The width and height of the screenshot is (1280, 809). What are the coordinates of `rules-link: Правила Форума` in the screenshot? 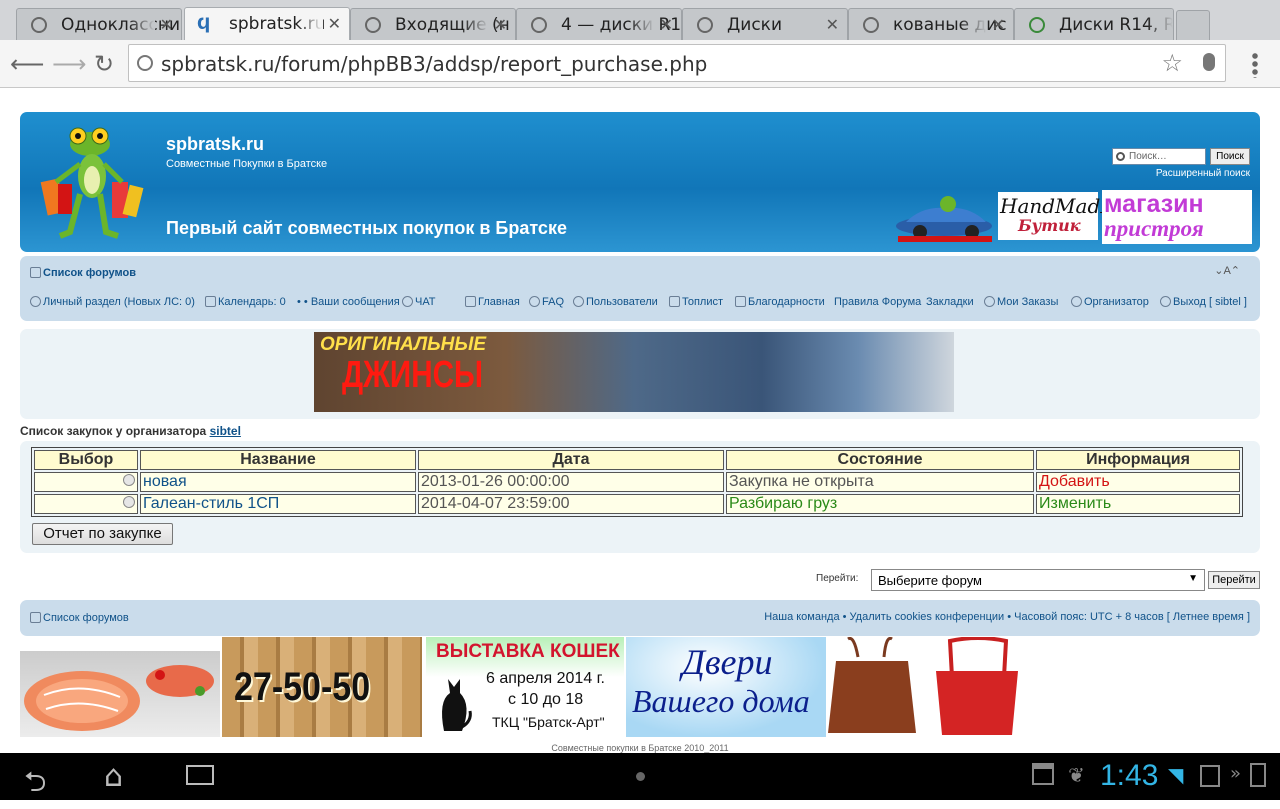 It's located at (877, 302).